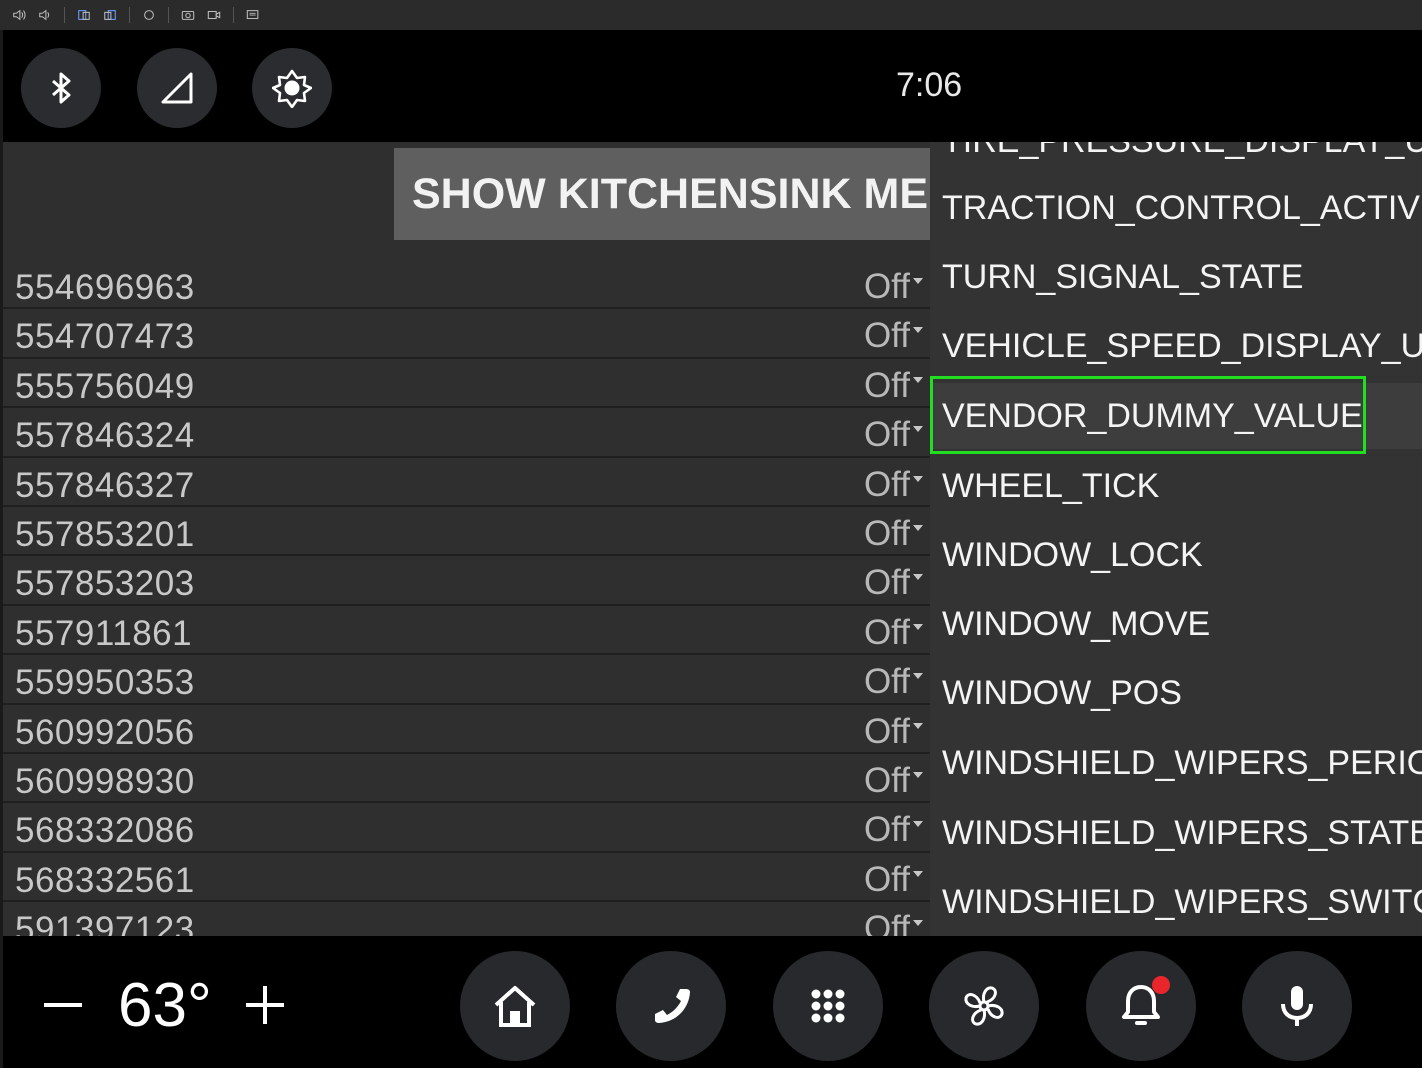 The width and height of the screenshot is (1422, 1068). What do you see at coordinates (1176, 624) in the screenshot?
I see `dropdown-item: WINDOW_MOVE` at bounding box center [1176, 624].